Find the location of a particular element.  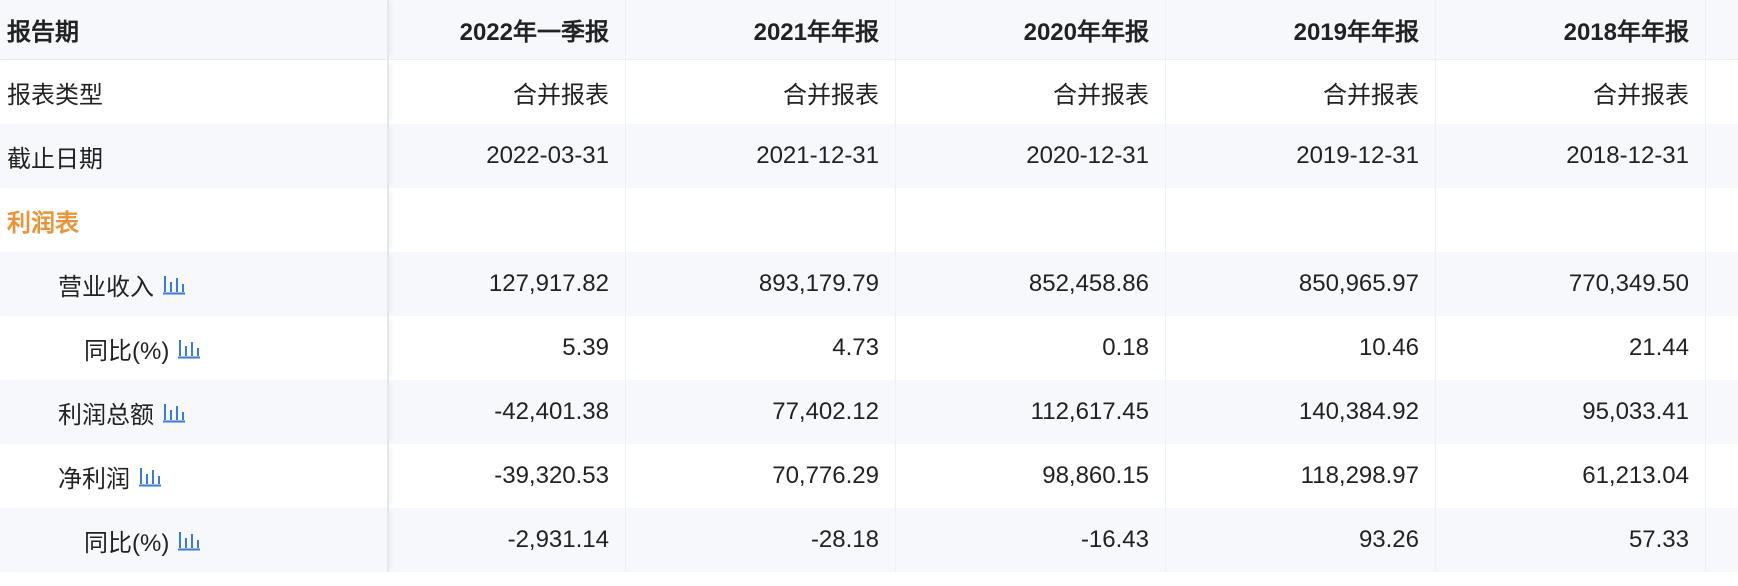

cell-value: 112,617.45 is located at coordinates (1031, 412).